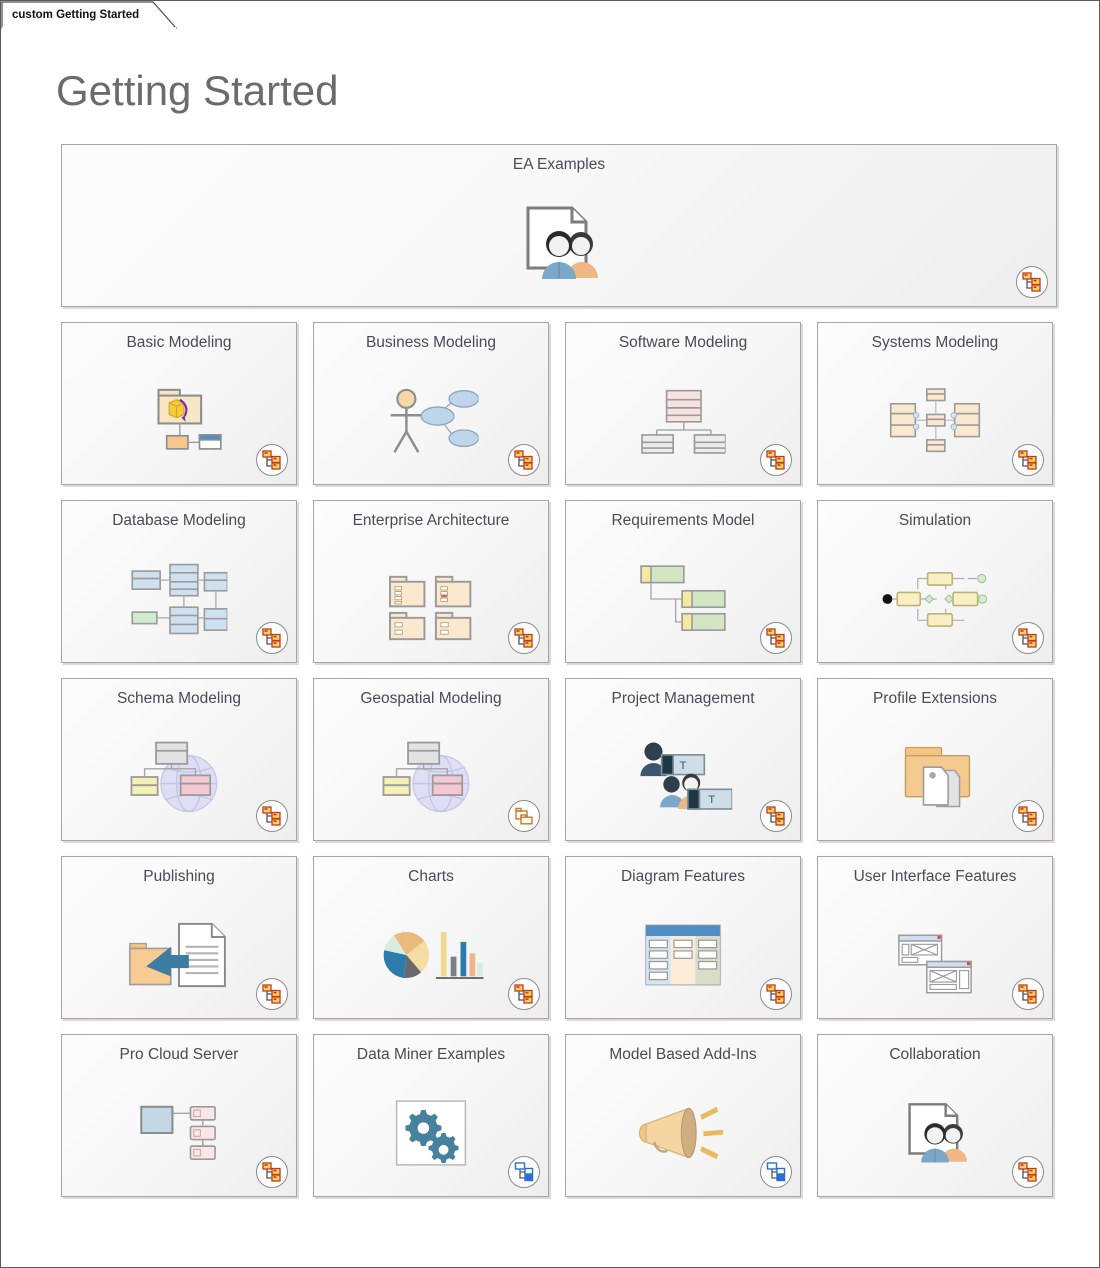 The height and width of the screenshot is (1268, 1100). Describe the element at coordinates (683, 403) in the screenshot. I see `card-software-modeling: Software Modeling` at that location.